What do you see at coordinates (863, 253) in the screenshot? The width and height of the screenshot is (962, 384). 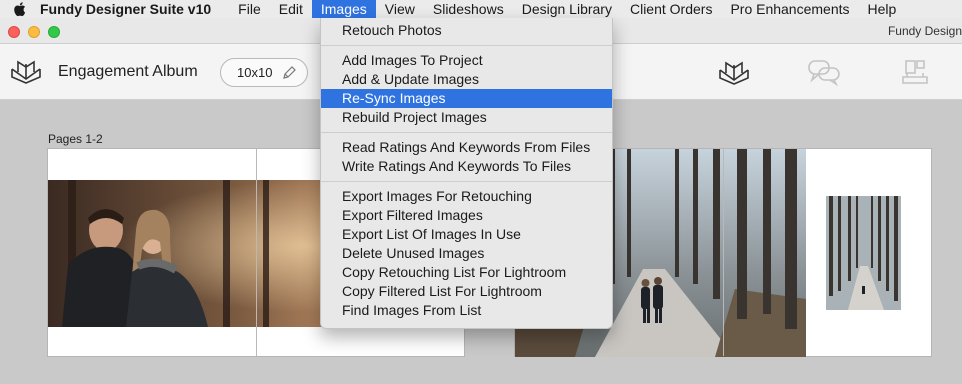 I see `forest-portrait-photo` at bounding box center [863, 253].